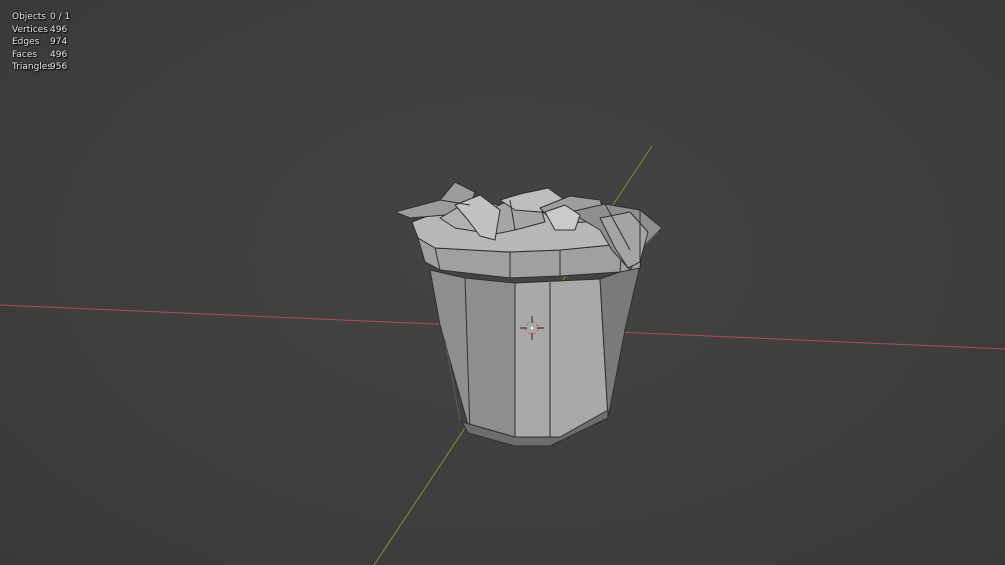  I want to click on bucket-face-left, so click(472, 357).